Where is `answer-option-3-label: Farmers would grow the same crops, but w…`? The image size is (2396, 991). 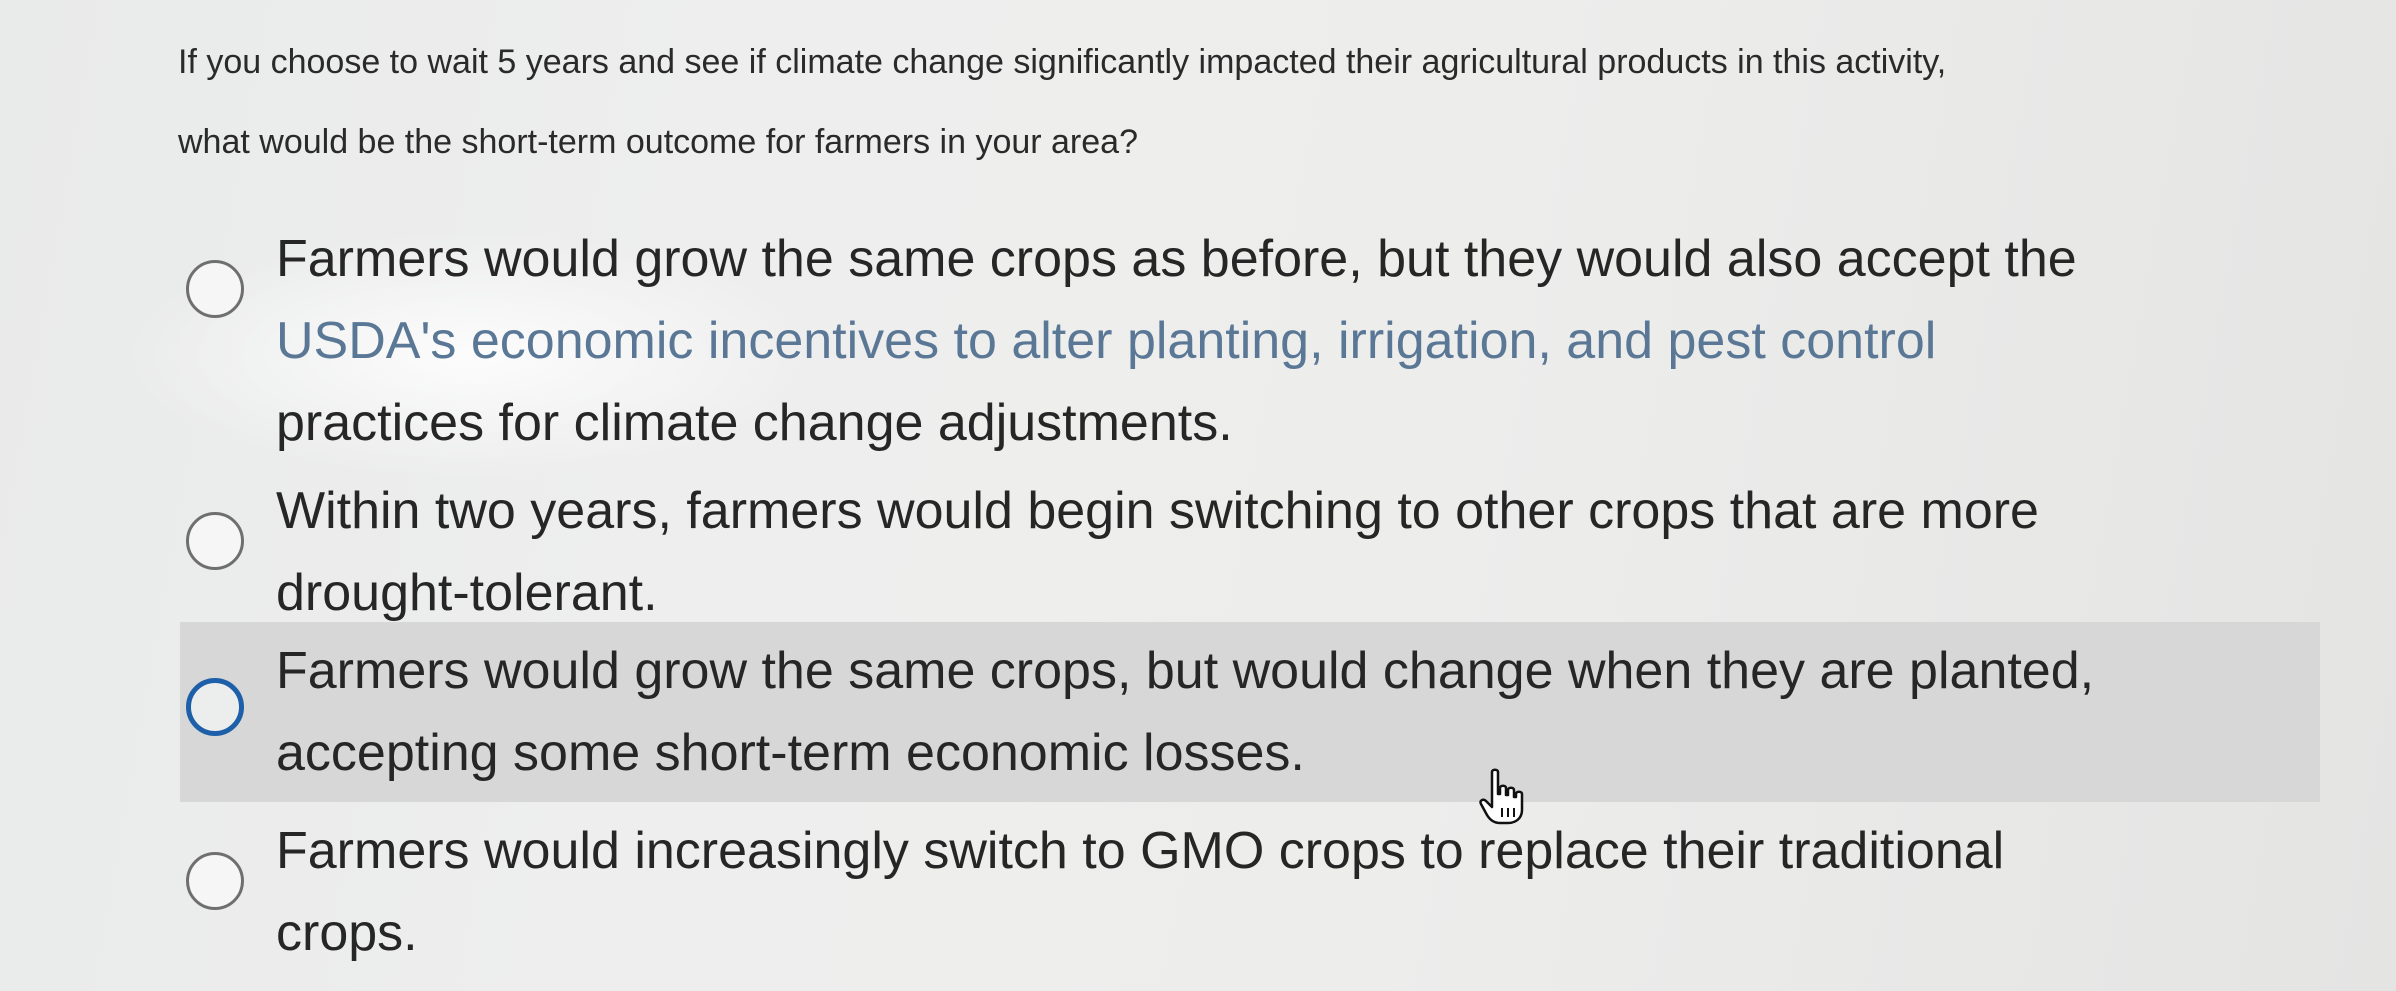 answer-option-3-label: Farmers would grow the same crops, but w… is located at coordinates (1185, 712).